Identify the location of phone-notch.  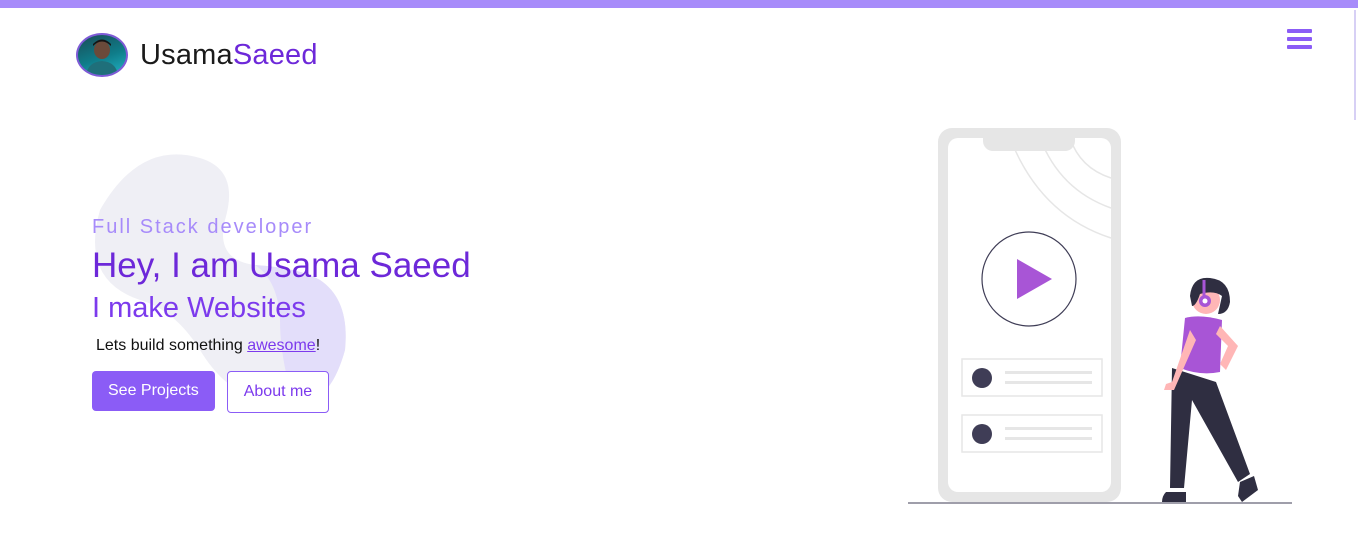
(1029, 139).